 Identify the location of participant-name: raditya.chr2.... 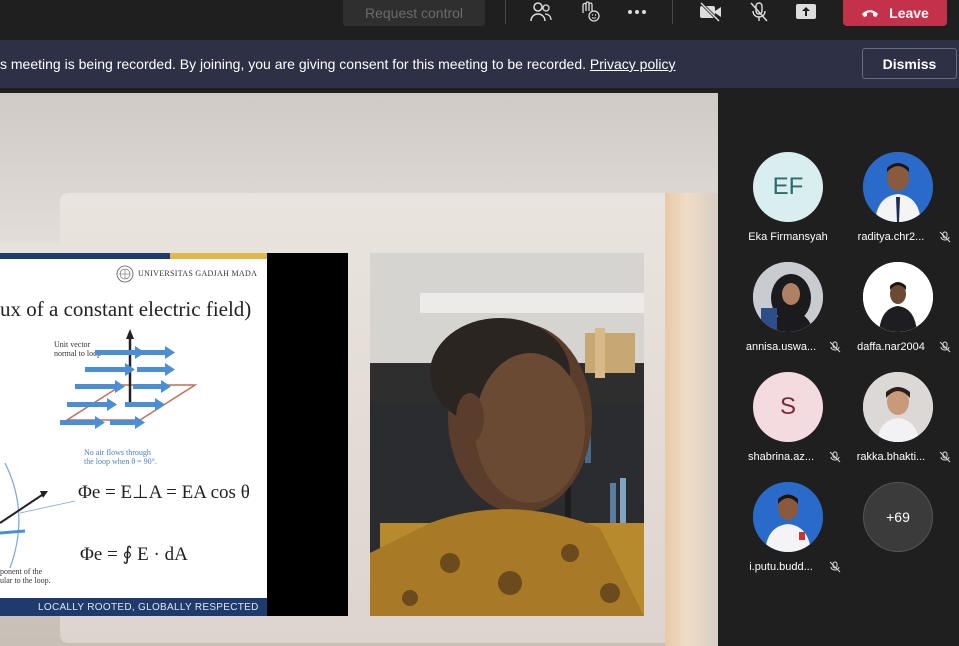
(891, 237).